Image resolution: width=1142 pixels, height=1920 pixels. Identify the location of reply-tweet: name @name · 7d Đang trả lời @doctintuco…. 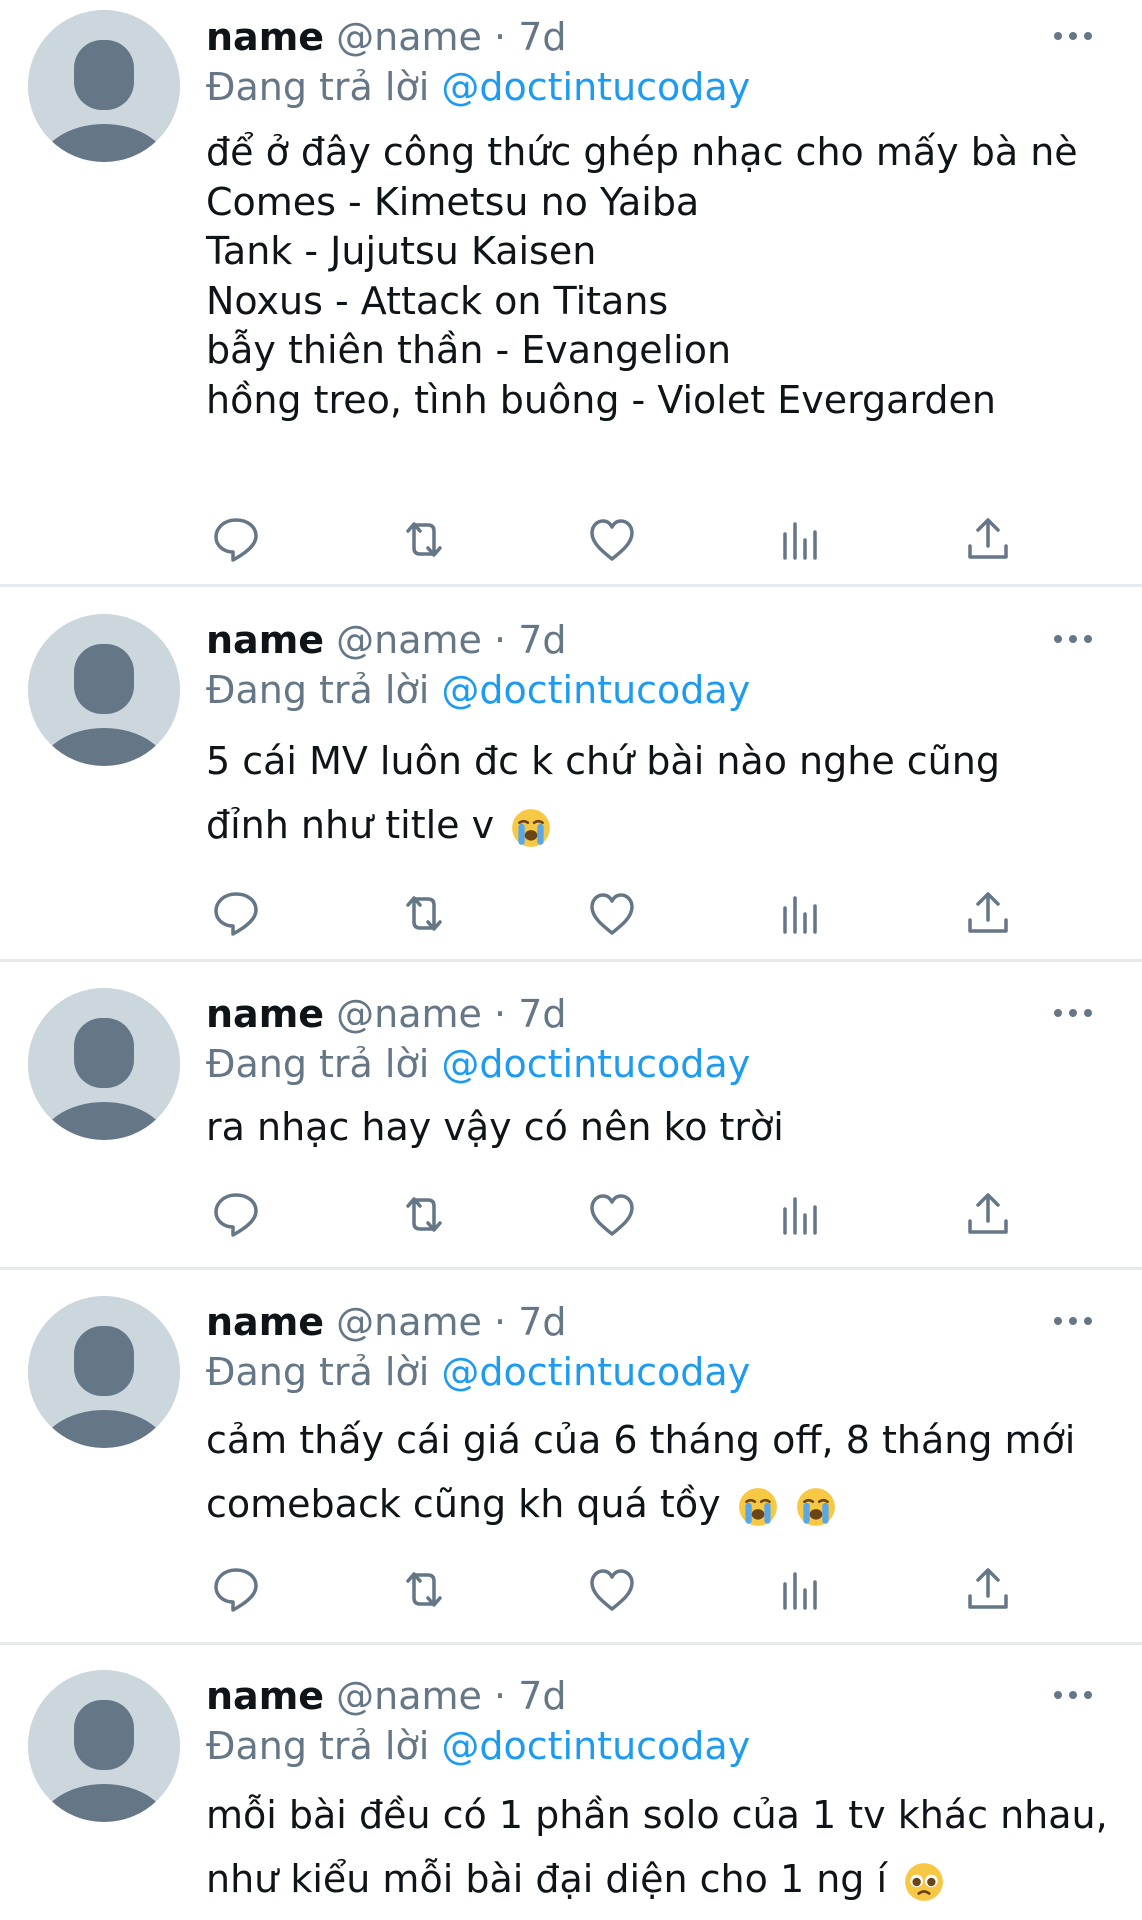
(571, 1782).